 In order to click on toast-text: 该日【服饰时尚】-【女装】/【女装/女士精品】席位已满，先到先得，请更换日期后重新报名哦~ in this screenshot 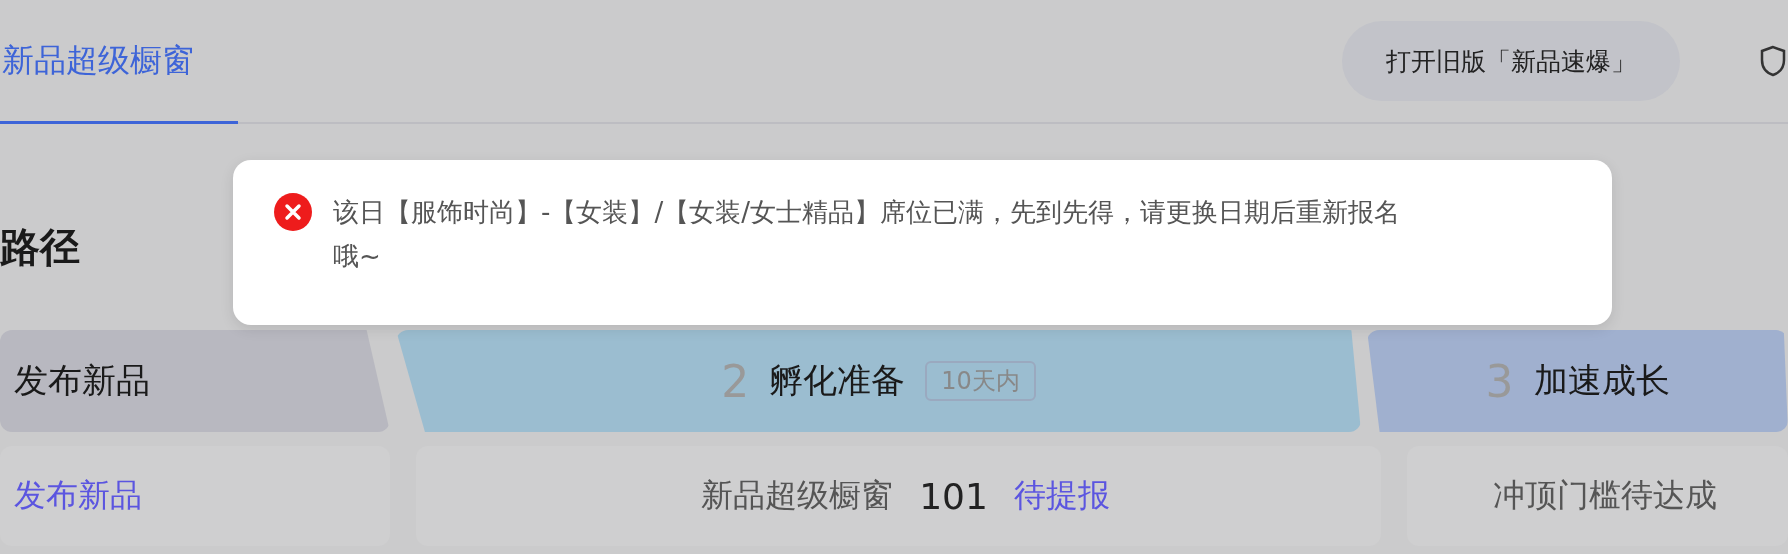, I will do `click(867, 234)`.